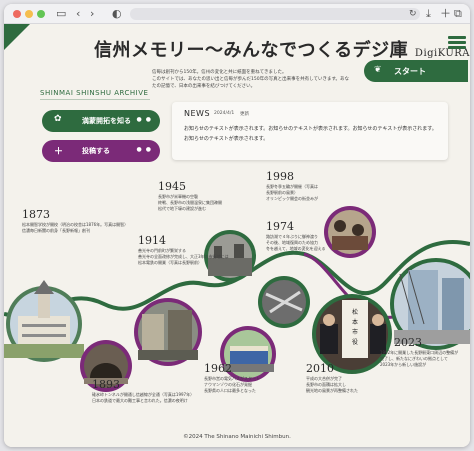  I want to click on back-icon: ‹, so click(78, 14).